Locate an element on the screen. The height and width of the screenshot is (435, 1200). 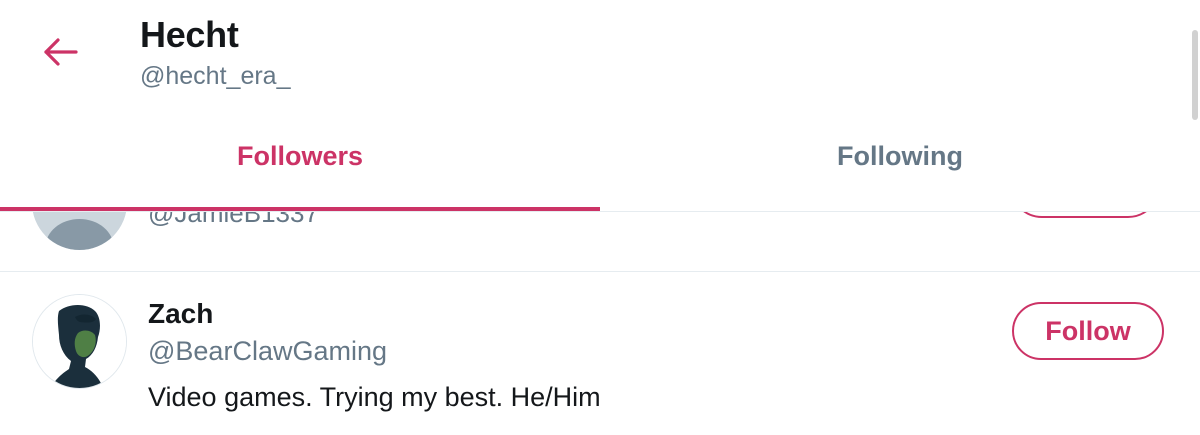
tab-followers: Followers is located at coordinates (300, 165).